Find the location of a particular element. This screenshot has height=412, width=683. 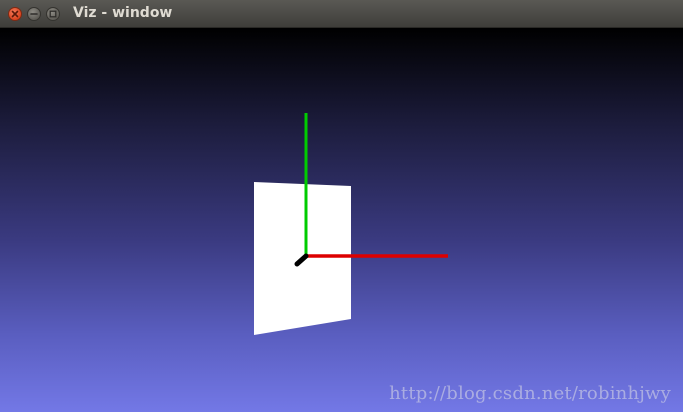

title-bar: Viz - window is located at coordinates (341, 14).